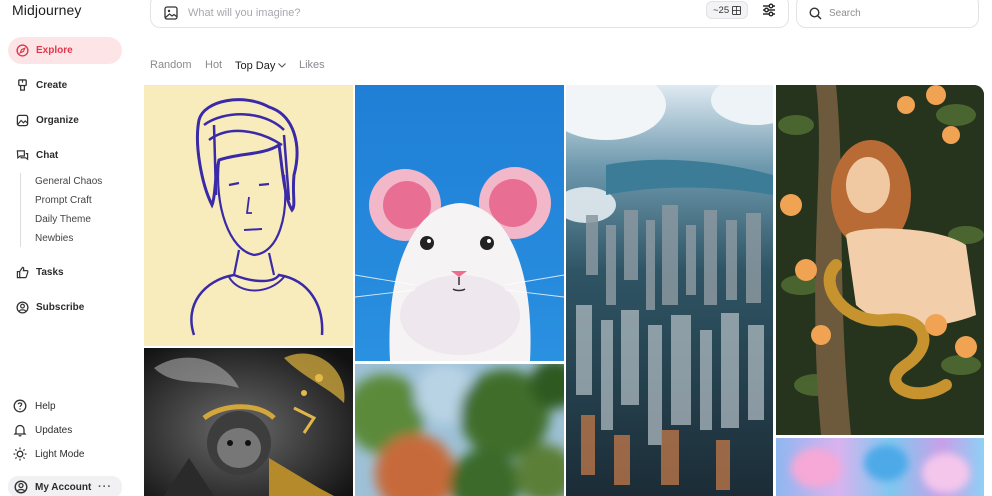 This screenshot has width=992, height=496. I want to click on search-input, so click(899, 13).